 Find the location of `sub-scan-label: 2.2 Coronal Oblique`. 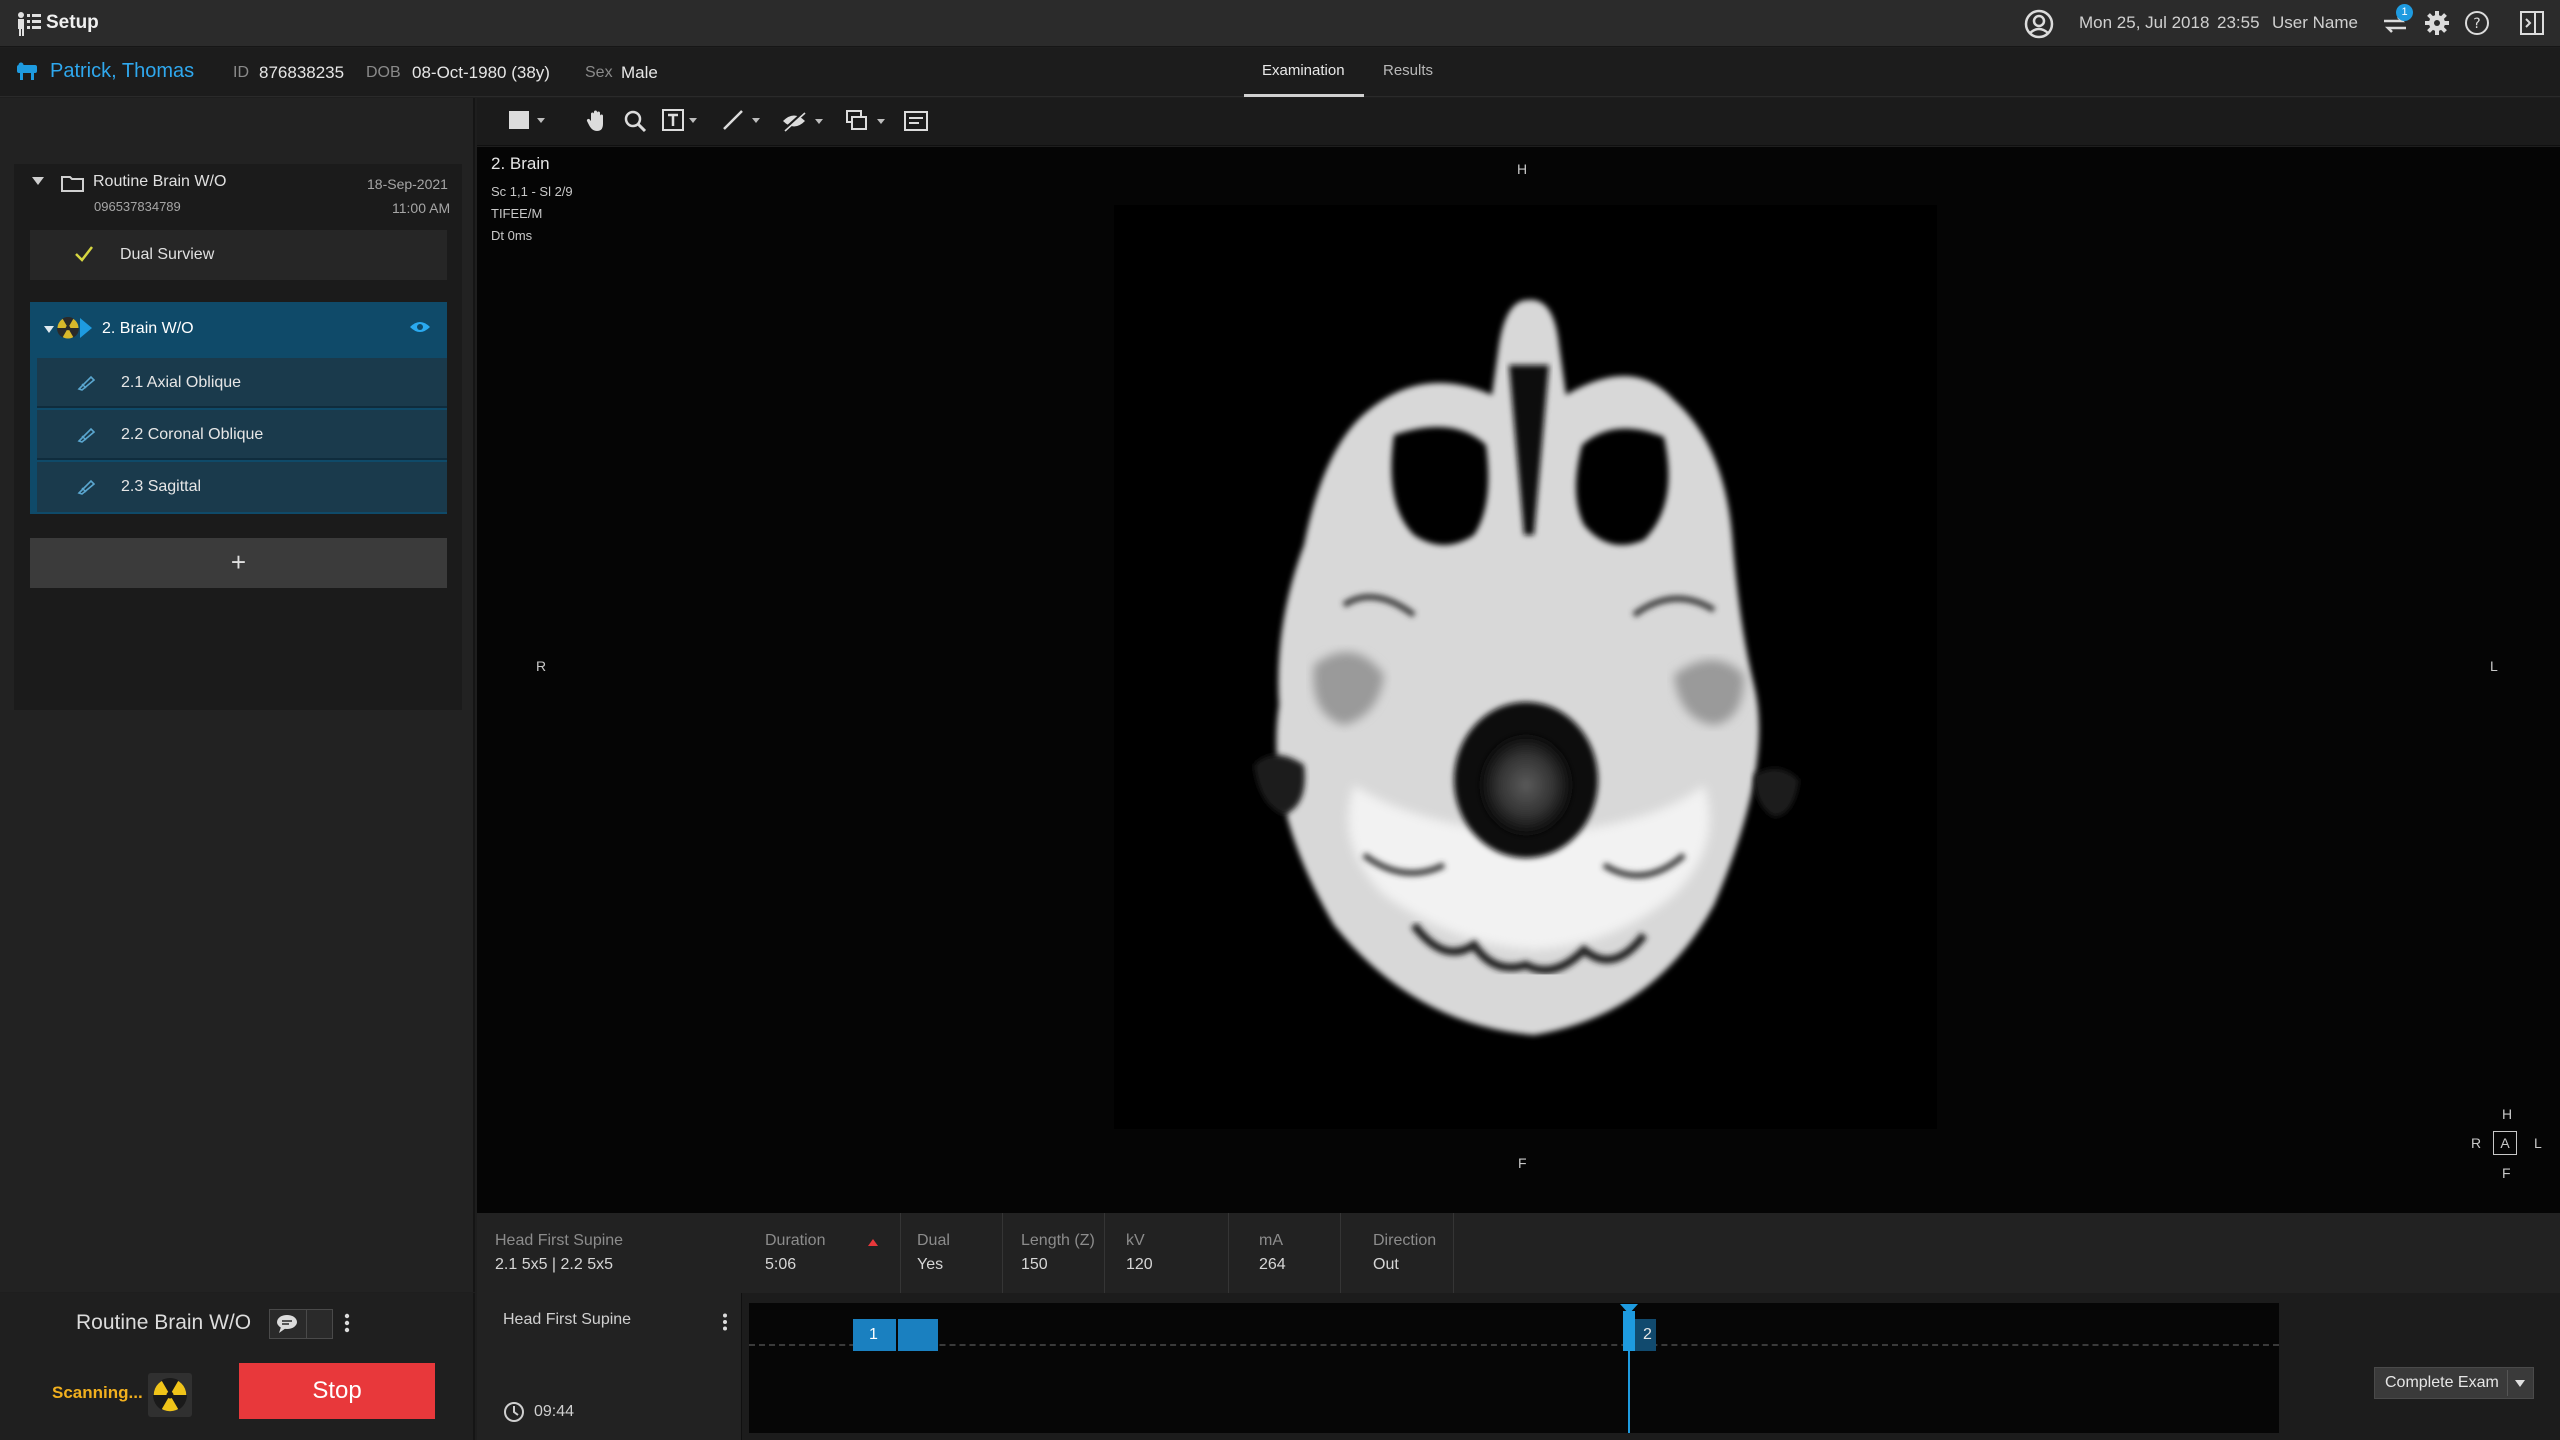

sub-scan-label: 2.2 Coronal Oblique is located at coordinates (192, 434).